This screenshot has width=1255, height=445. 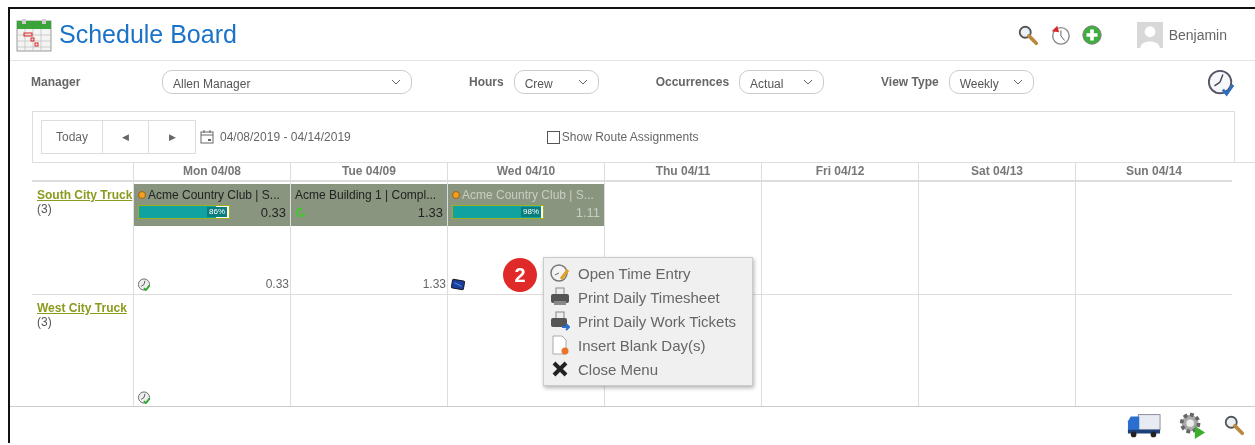 What do you see at coordinates (630, 137) in the screenshot?
I see `checkbox-label: Show Route Assignments` at bounding box center [630, 137].